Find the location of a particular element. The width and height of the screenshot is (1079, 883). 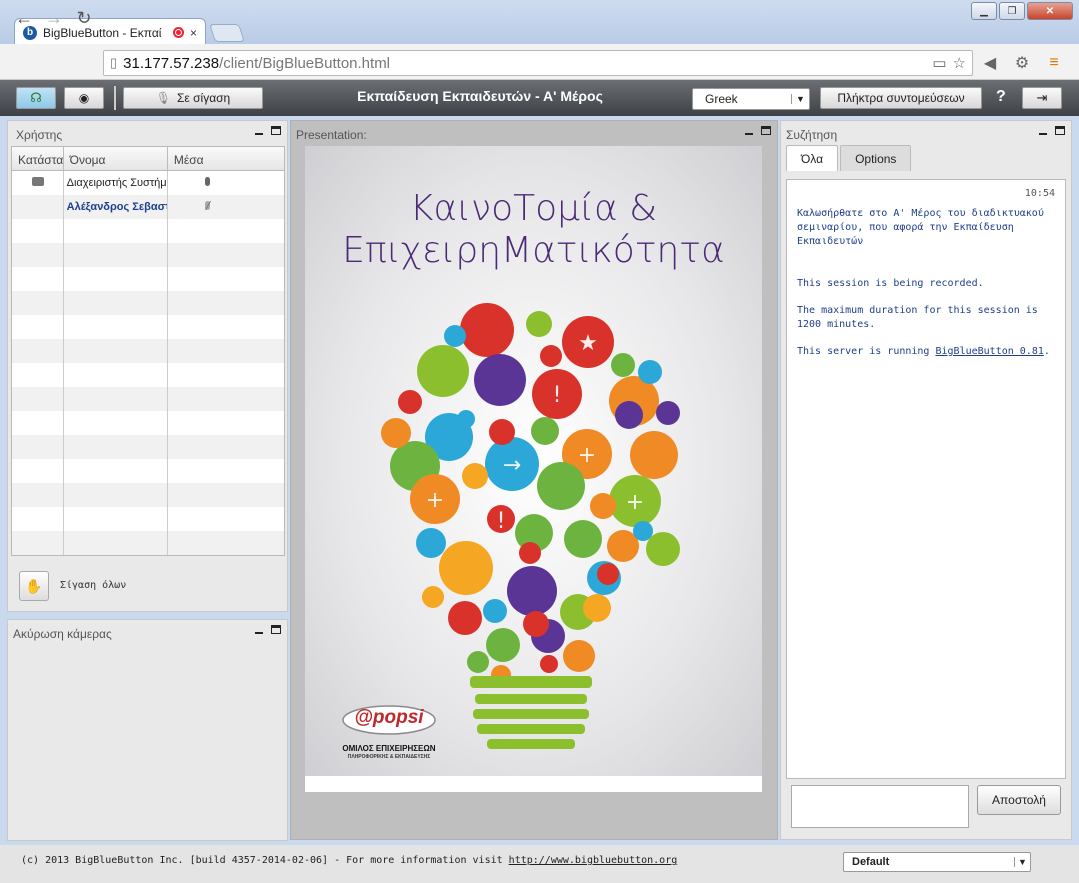

mic-icon is located at coordinates (207, 181).